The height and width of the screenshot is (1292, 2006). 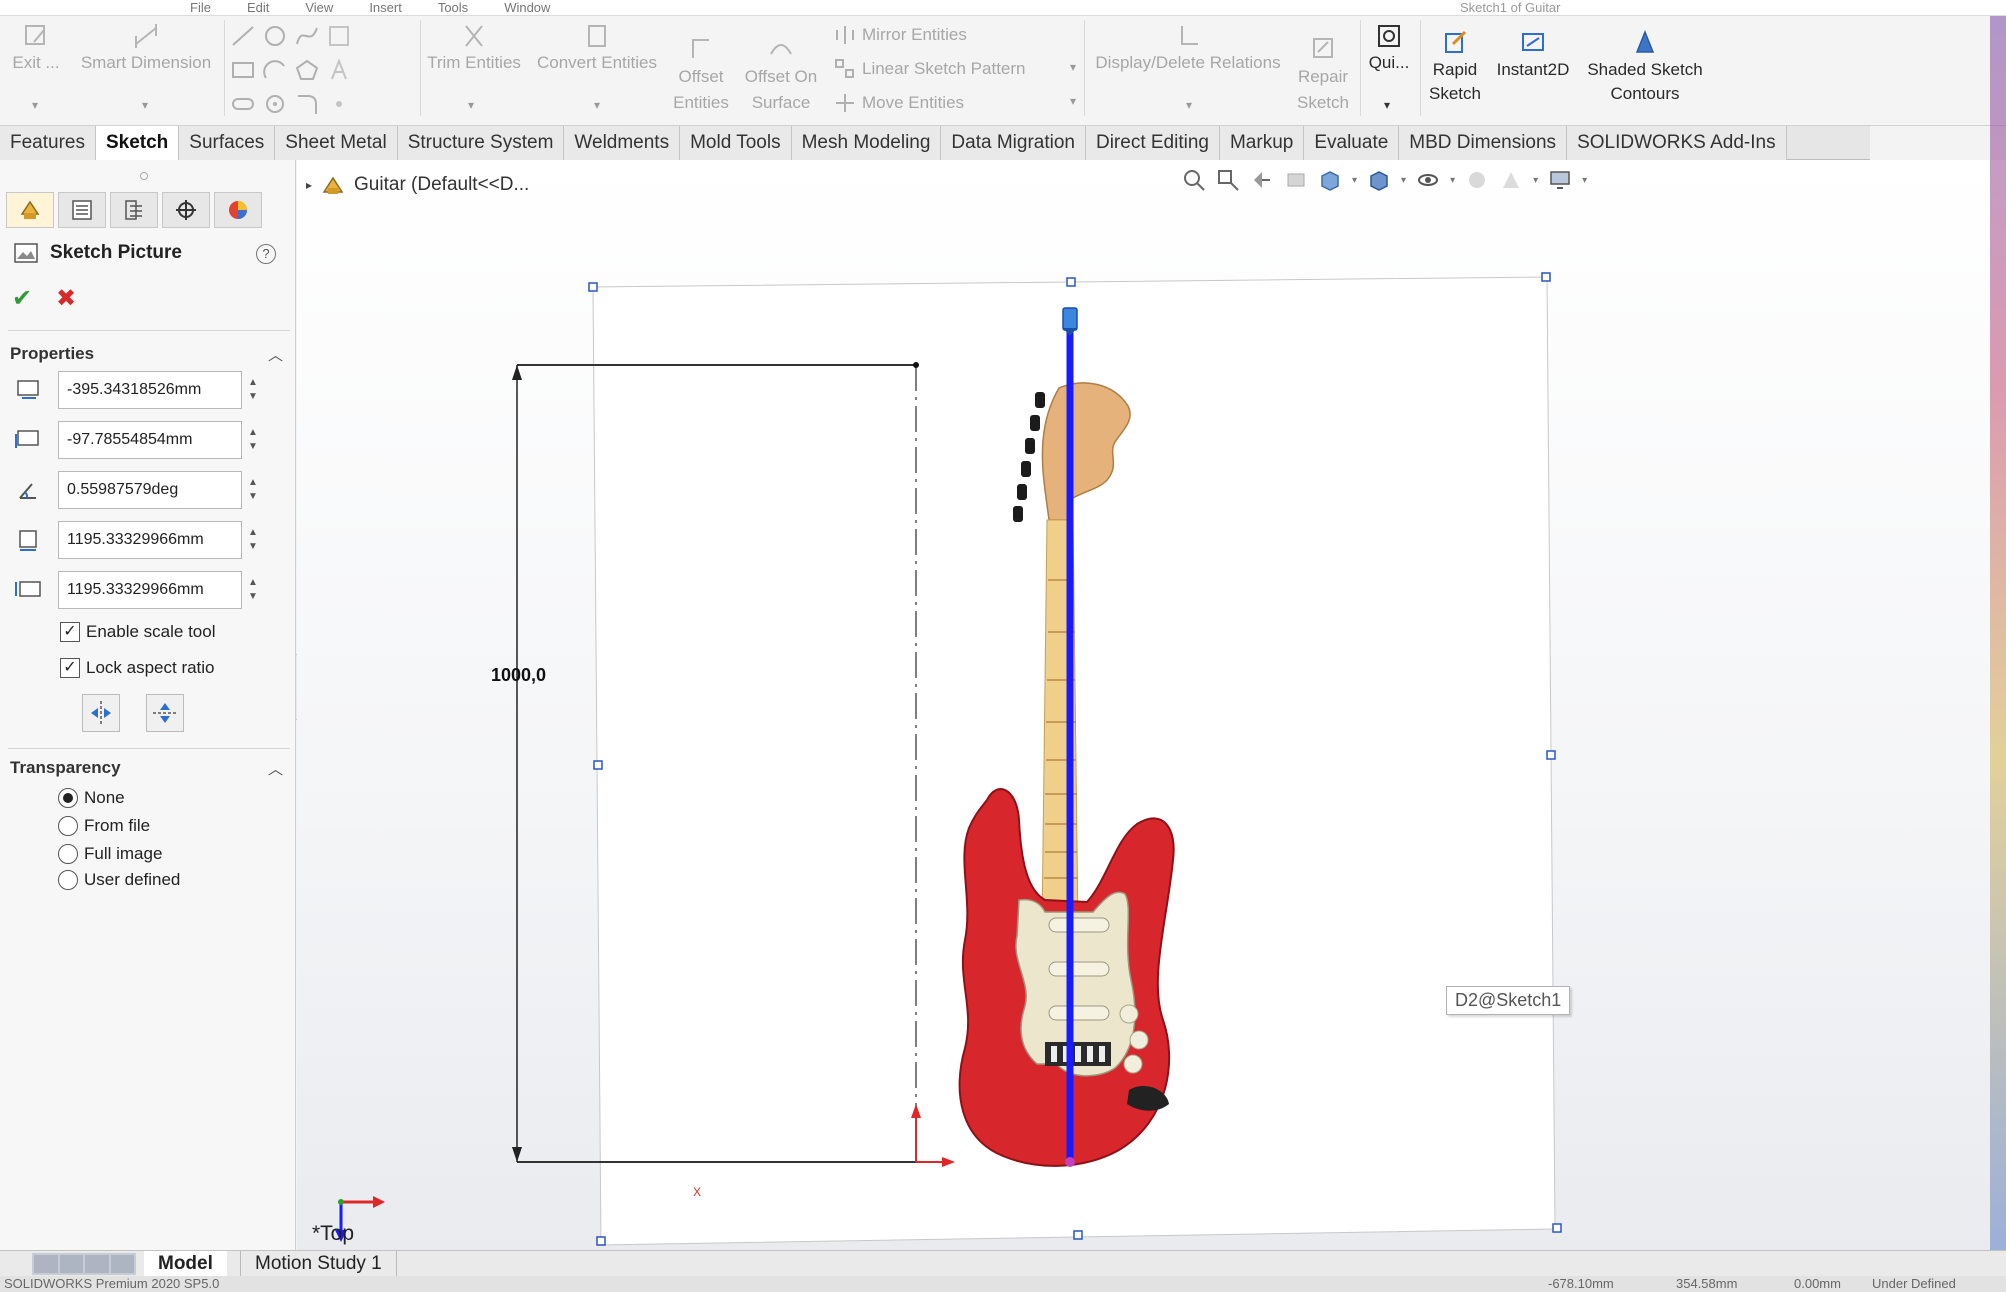 I want to click on smart-dimension-button: Smart Dimension, so click(x=146, y=48).